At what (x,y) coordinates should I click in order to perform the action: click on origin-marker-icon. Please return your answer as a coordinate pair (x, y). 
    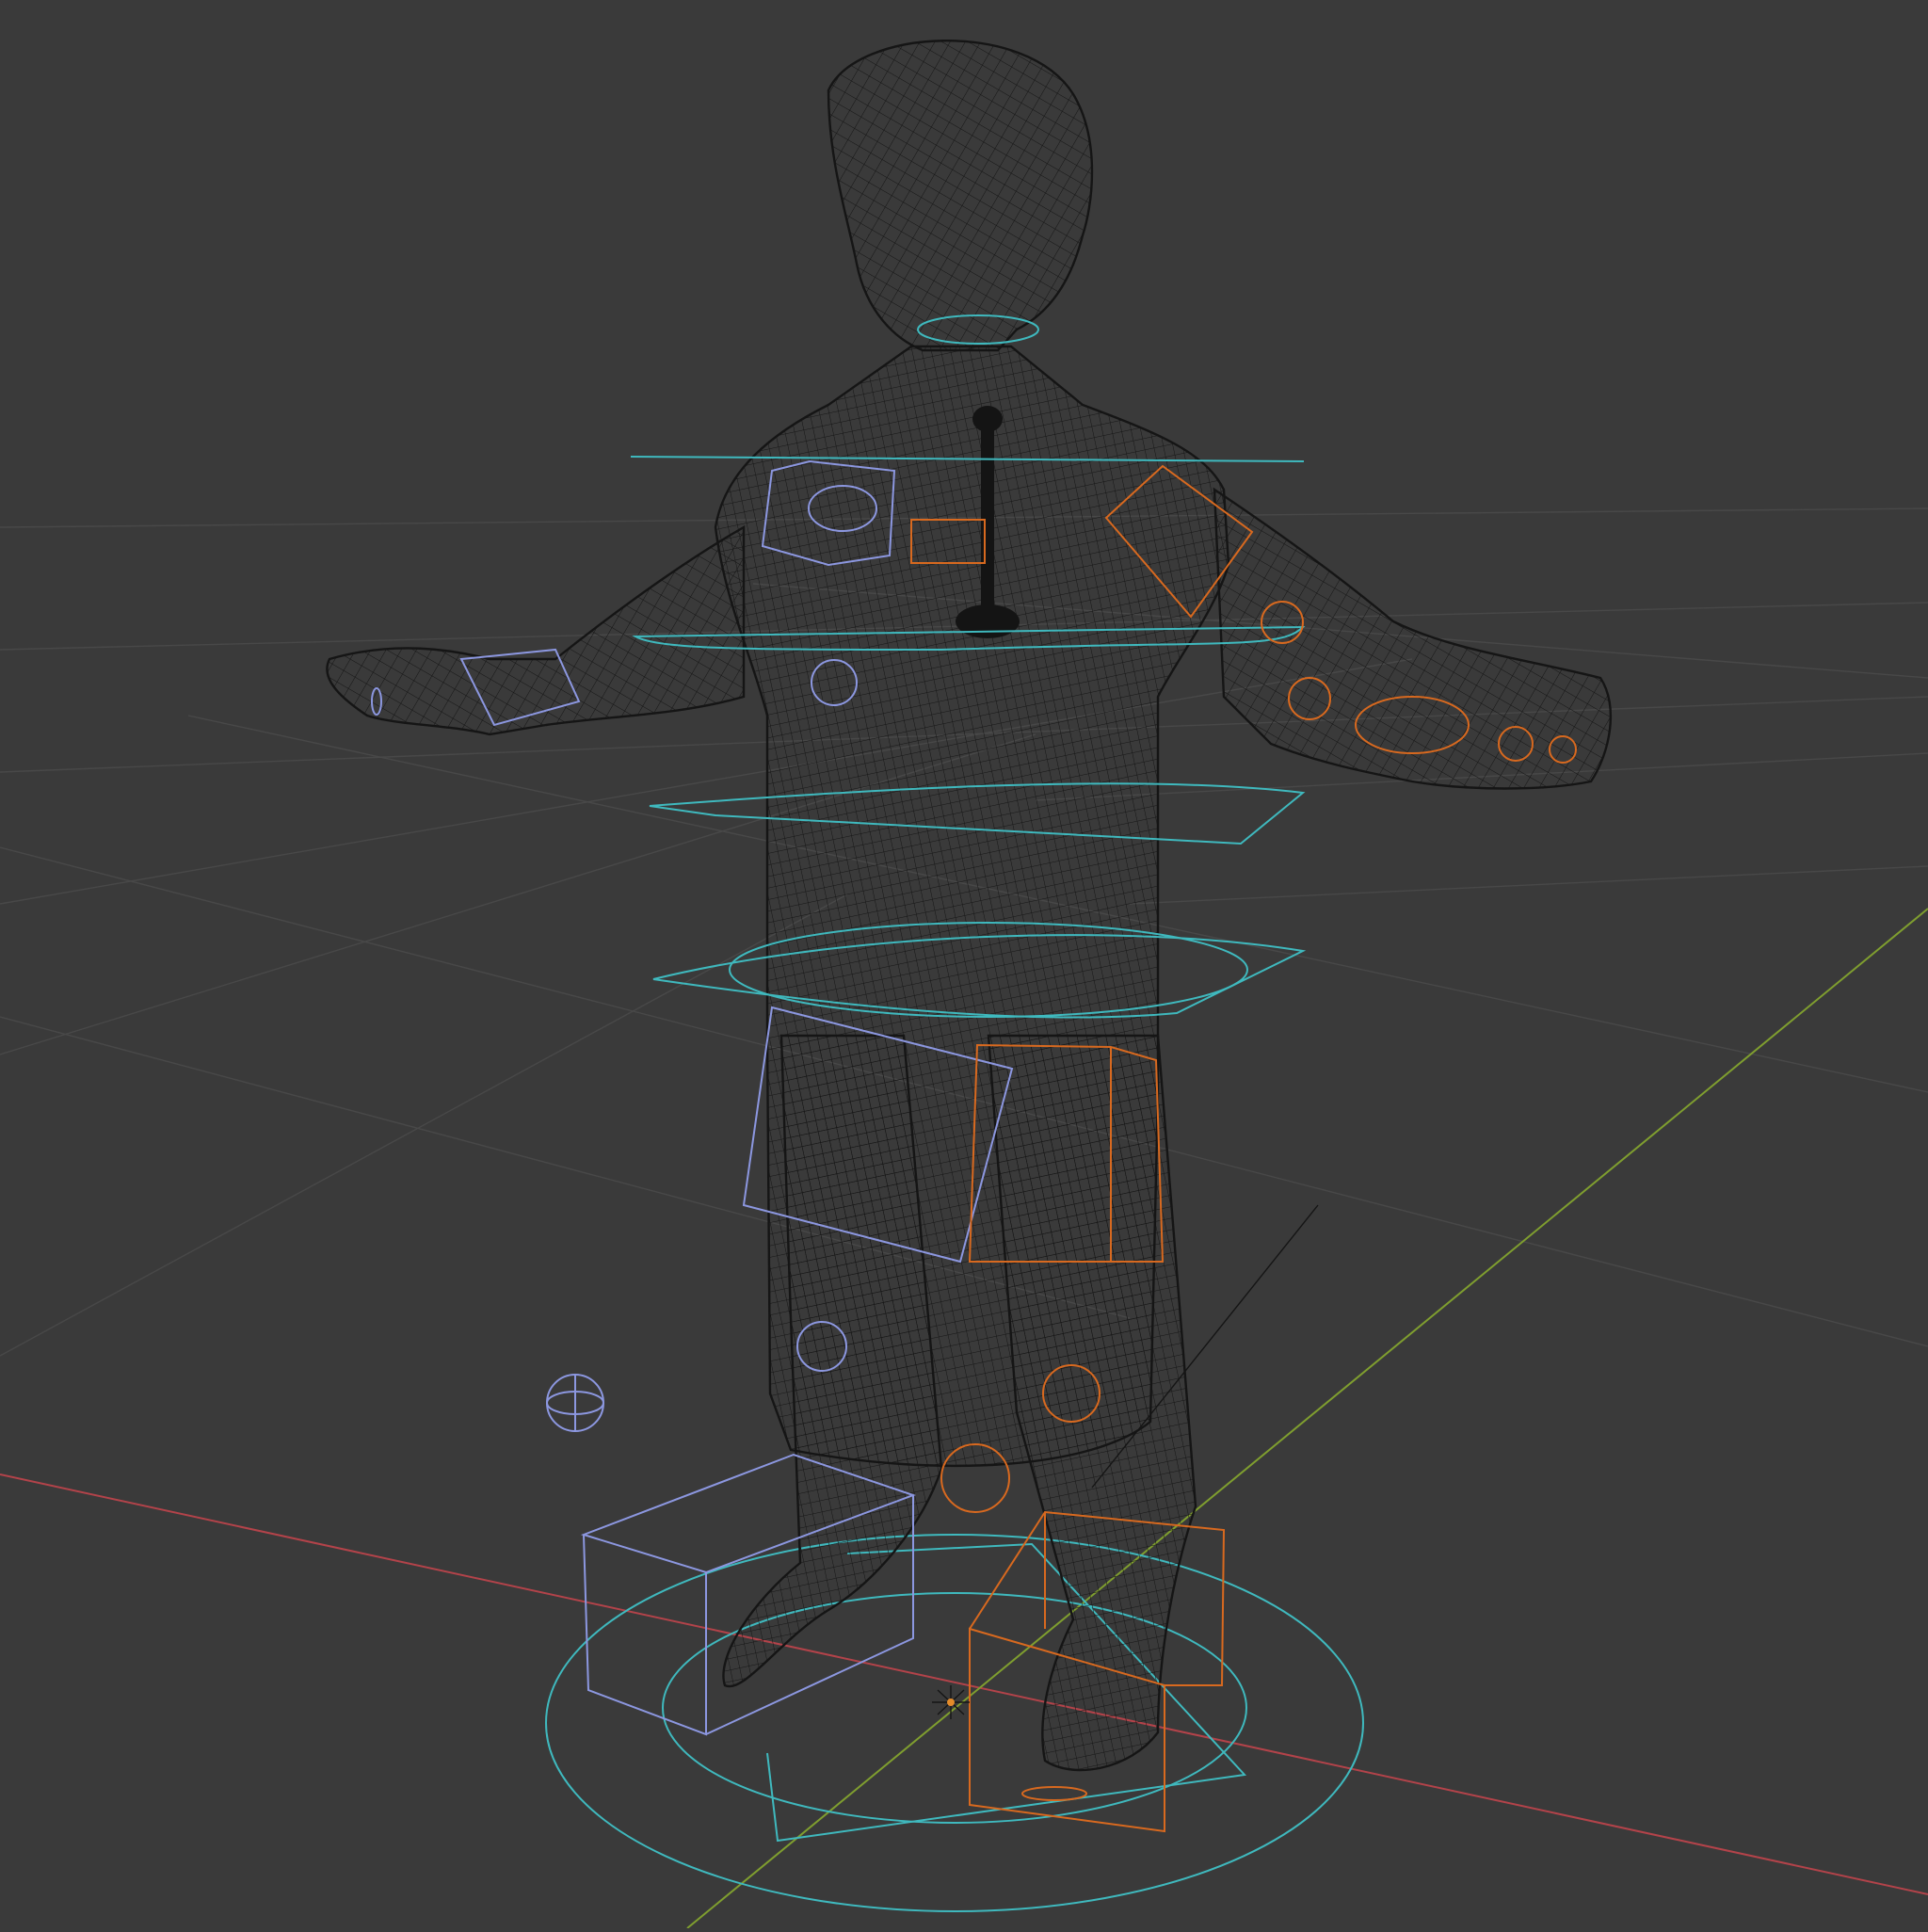
    Looking at the image, I should click on (951, 1702).